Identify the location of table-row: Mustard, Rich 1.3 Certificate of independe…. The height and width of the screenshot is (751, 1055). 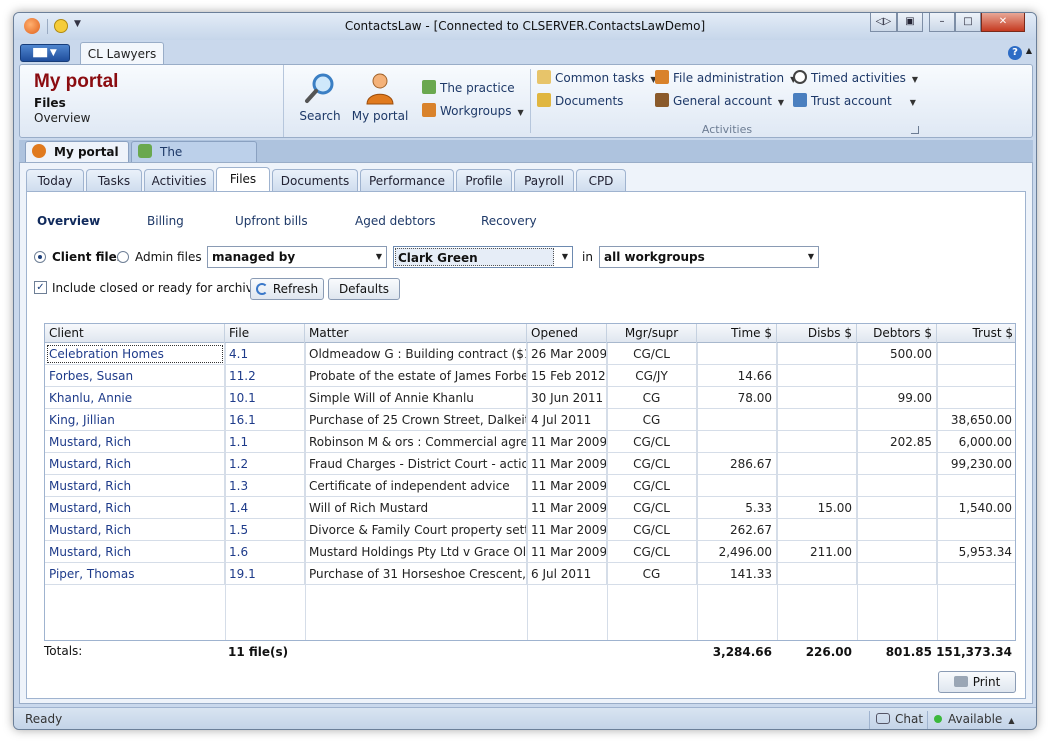
(530, 486).